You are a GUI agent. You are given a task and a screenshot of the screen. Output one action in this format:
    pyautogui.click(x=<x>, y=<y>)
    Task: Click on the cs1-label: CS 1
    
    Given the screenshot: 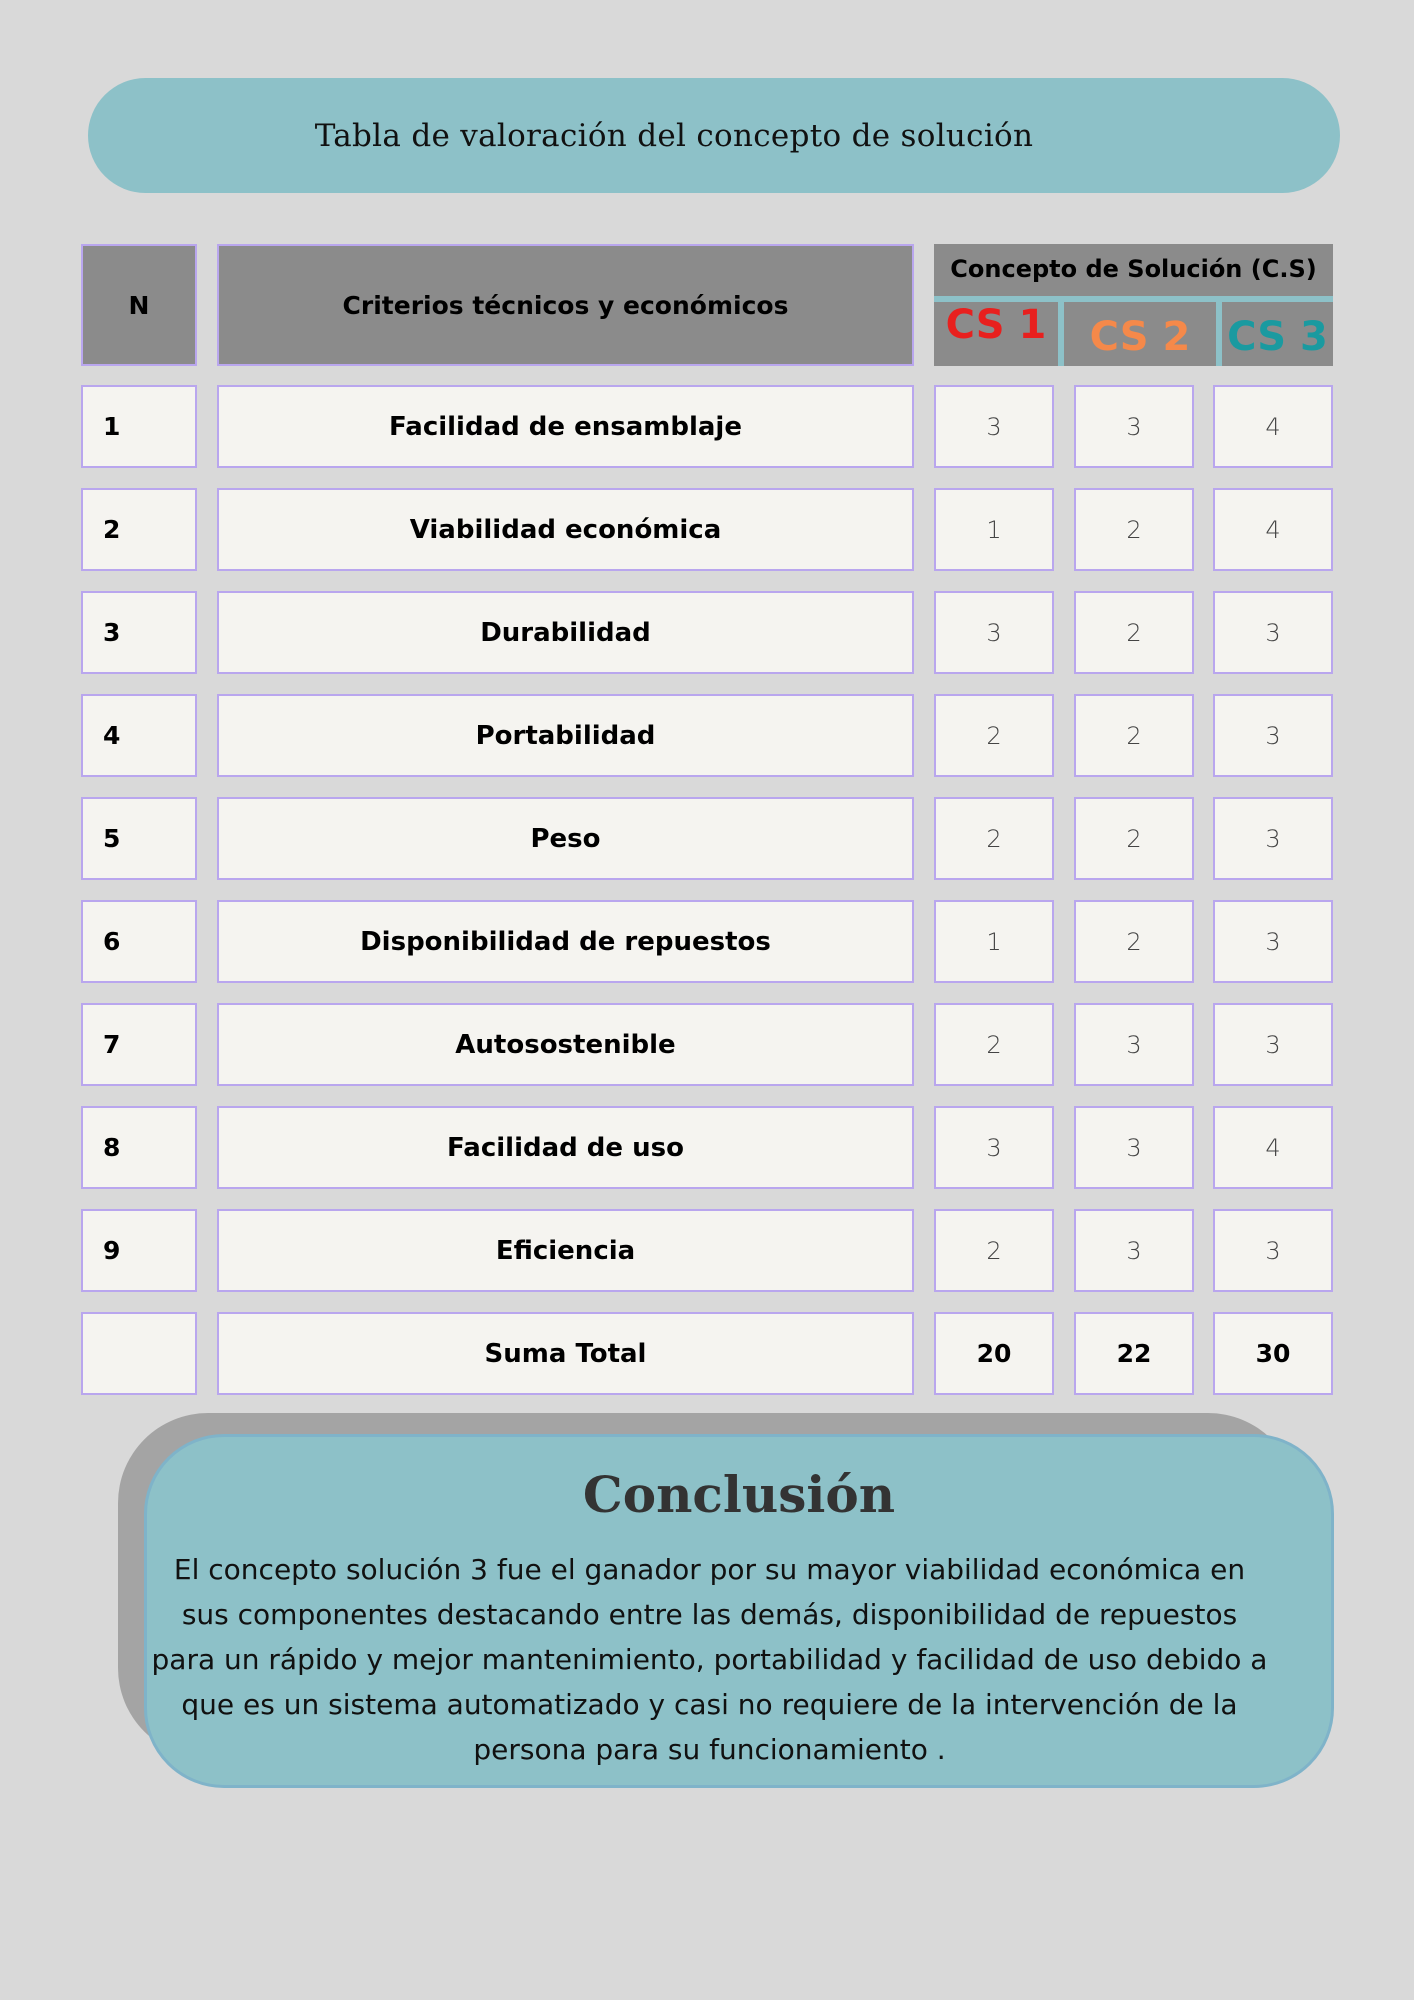 What is the action you would take?
    pyautogui.click(x=996, y=325)
    